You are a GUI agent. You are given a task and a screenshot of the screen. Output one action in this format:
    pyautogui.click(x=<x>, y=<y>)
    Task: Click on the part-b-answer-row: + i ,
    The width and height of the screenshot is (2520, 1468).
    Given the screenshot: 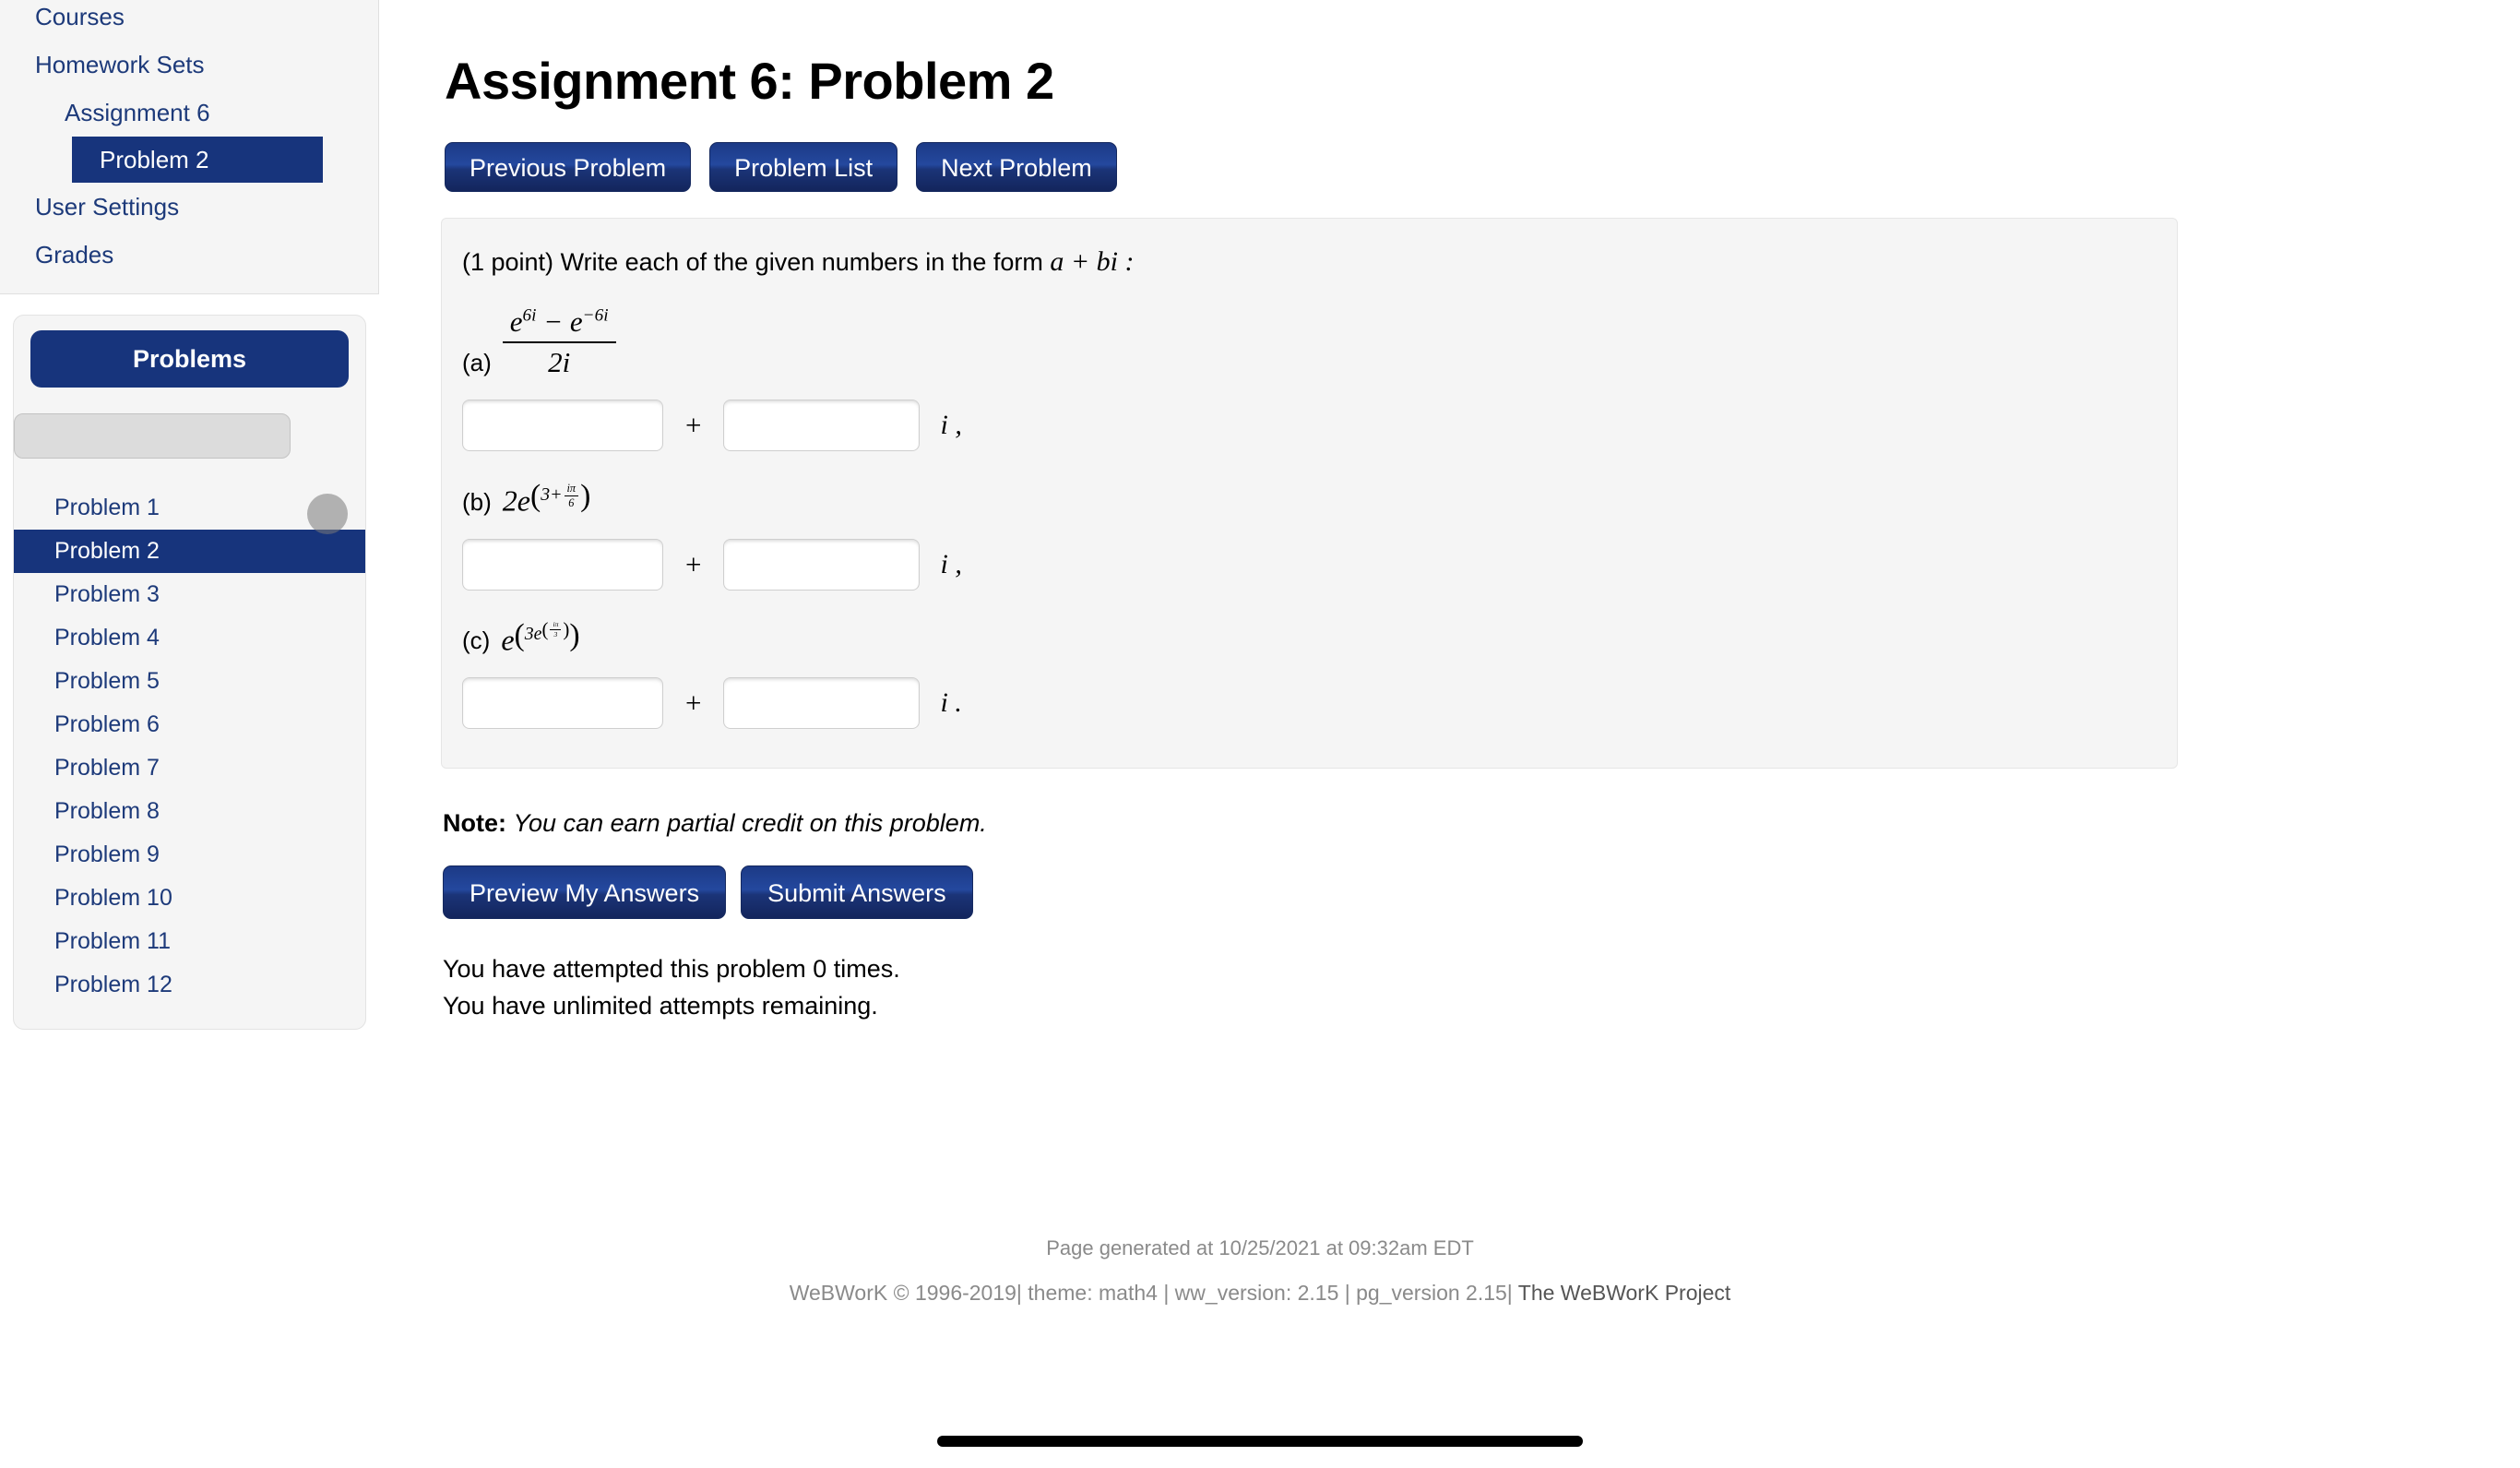 What is the action you would take?
    pyautogui.click(x=1319, y=564)
    